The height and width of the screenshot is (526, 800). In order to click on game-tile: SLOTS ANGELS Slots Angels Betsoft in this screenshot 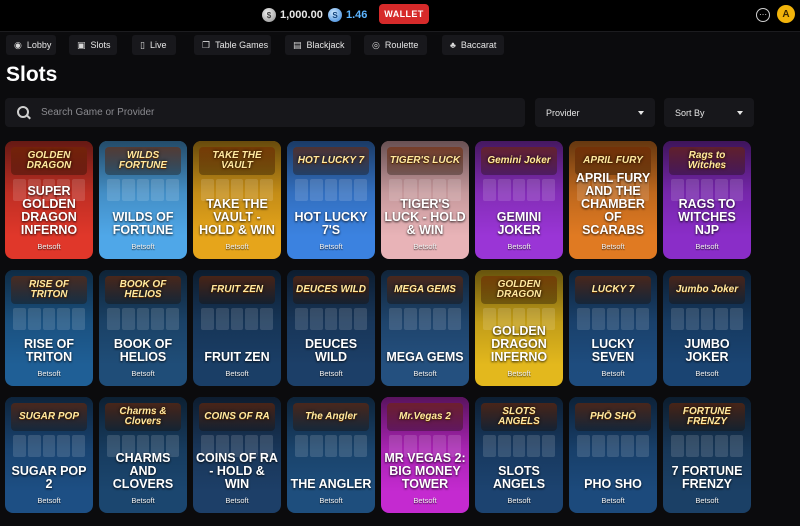, I will do `click(519, 455)`.